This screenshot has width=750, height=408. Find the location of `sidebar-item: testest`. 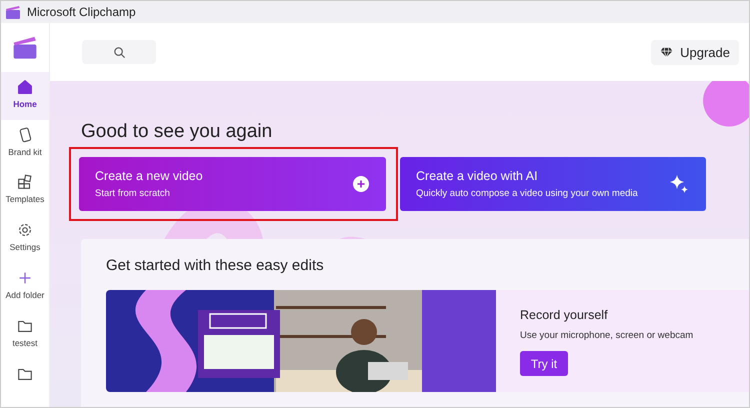

sidebar-item: testest is located at coordinates (25, 335).